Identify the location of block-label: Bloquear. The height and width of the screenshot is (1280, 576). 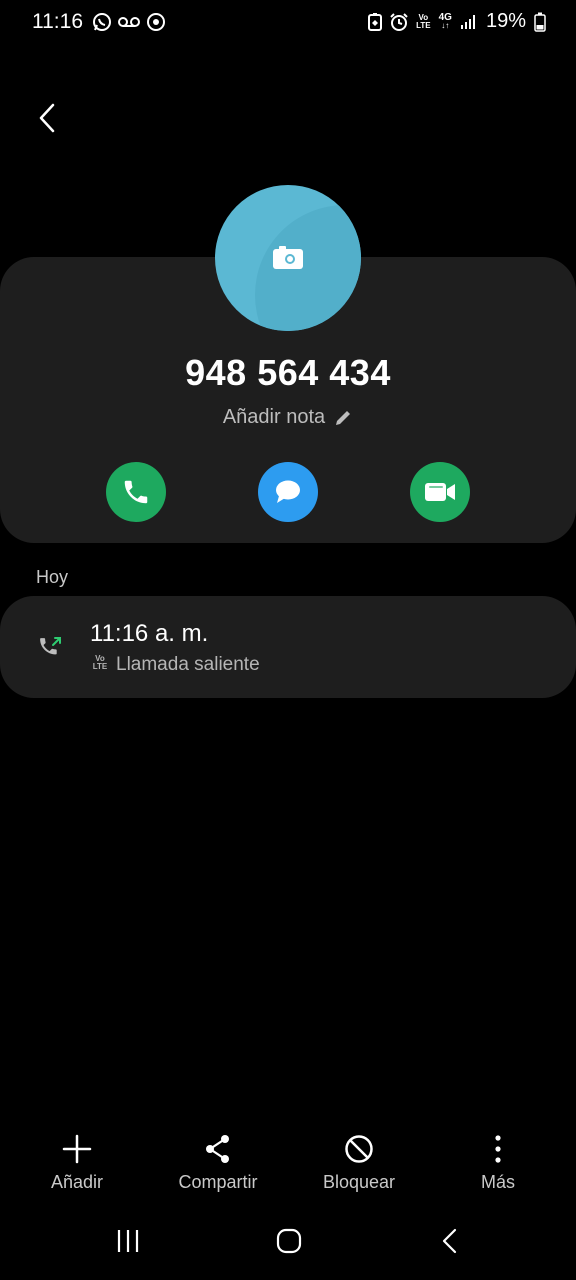
(359, 1182).